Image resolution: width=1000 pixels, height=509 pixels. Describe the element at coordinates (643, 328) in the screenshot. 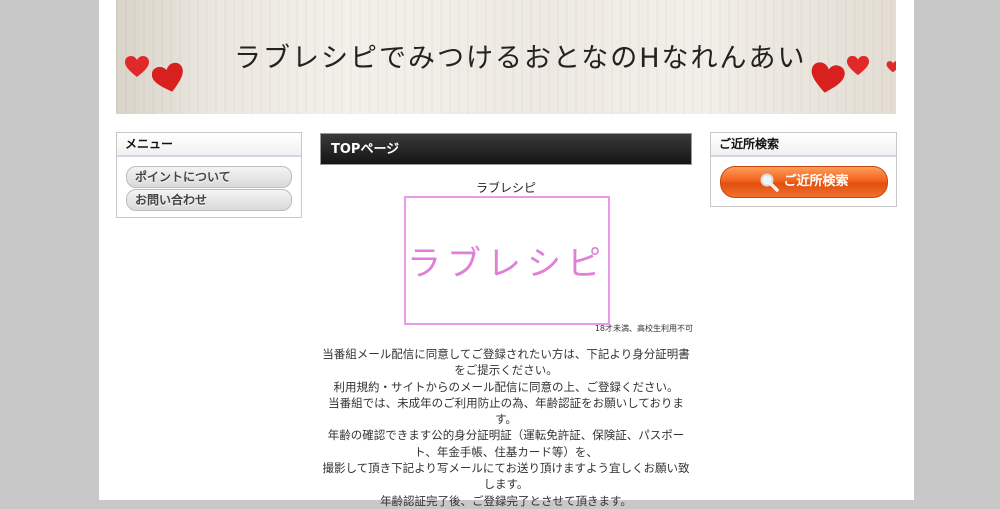

I see `age-restriction-note: 18才未満、高校生利用不可` at that location.